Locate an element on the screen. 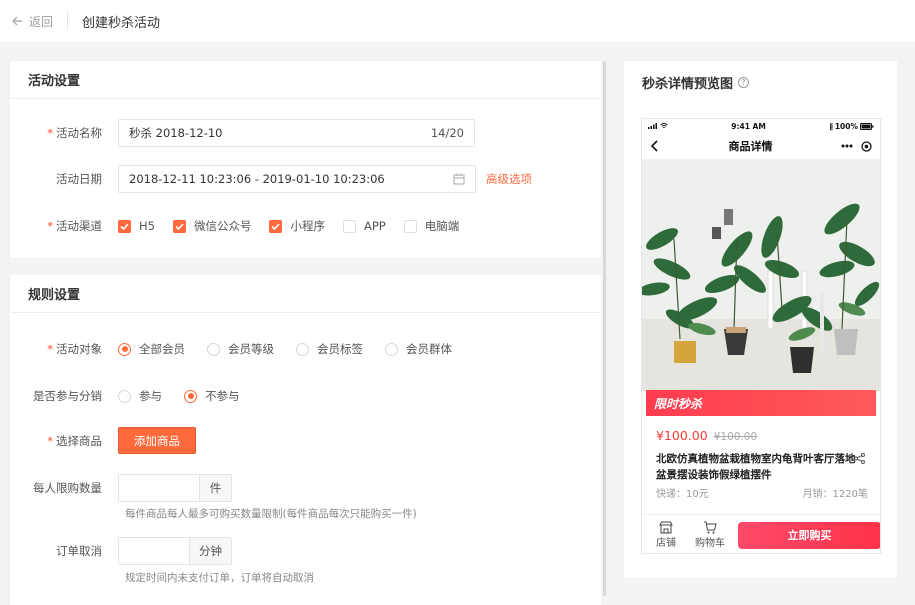 This screenshot has height=605, width=915. cart-button: 购物车 is located at coordinates (710, 535).